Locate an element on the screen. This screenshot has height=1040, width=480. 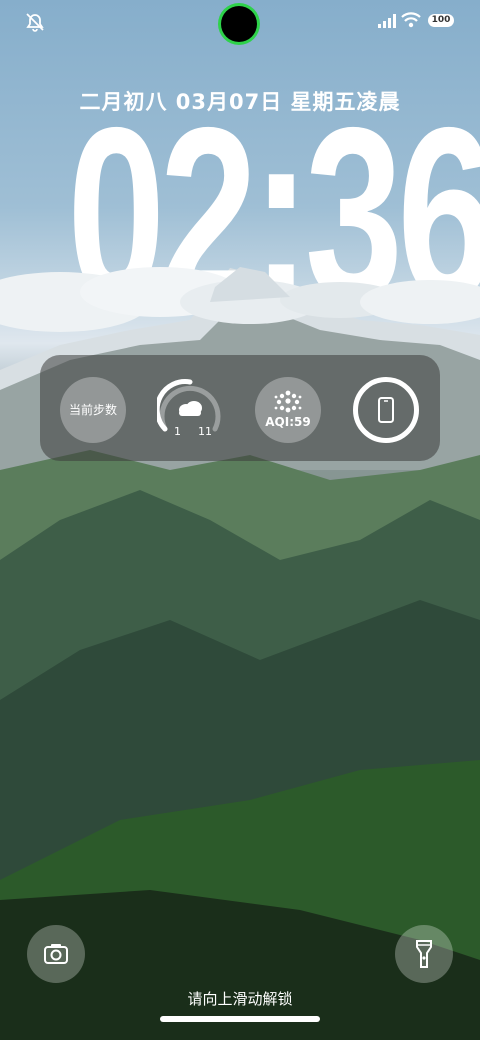
camera-shortcut-button is located at coordinates (56, 954).